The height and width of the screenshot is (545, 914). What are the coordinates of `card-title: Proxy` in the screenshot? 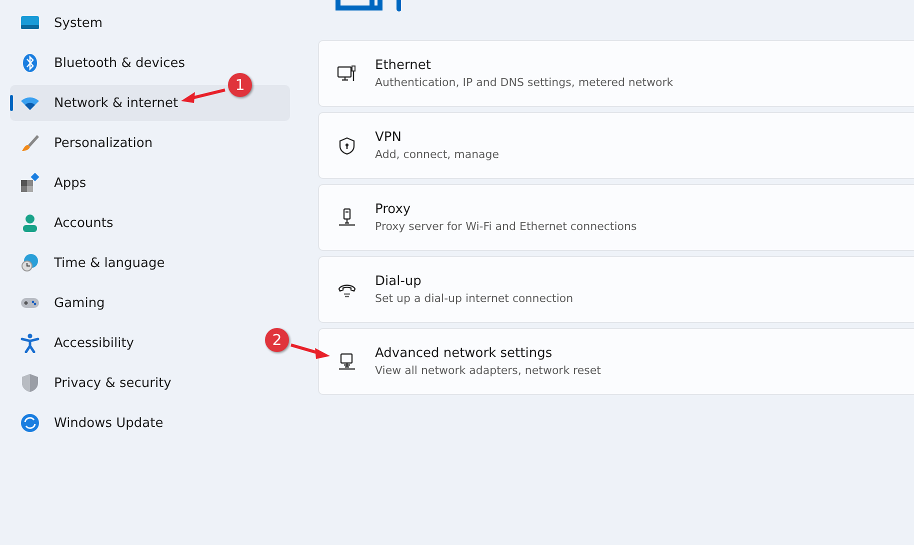 It's located at (393, 209).